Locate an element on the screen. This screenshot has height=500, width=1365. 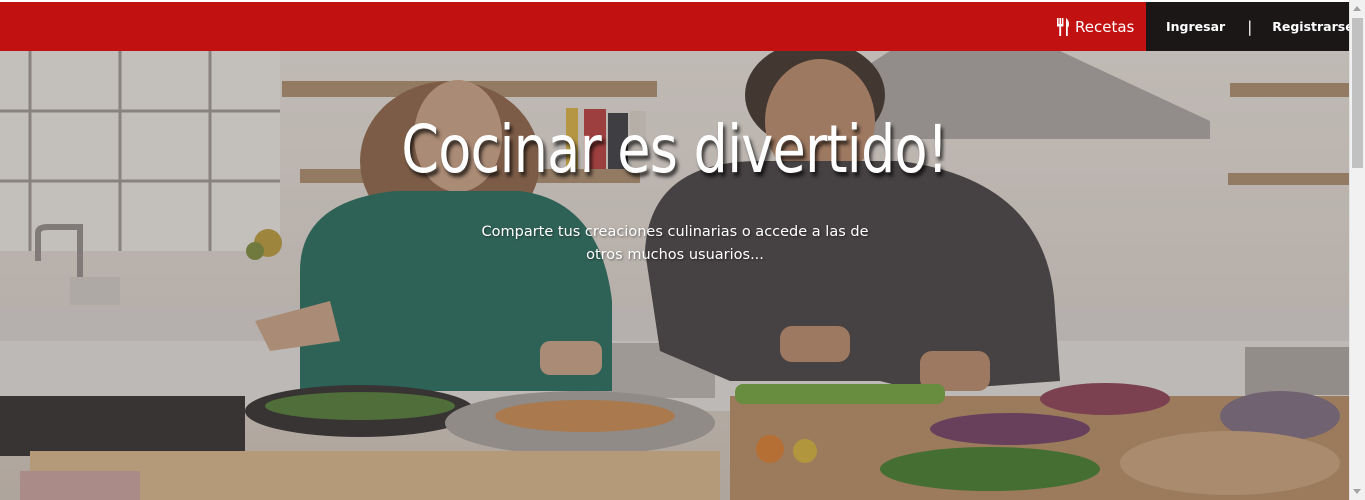
fork-knife-icon is located at coordinates (1063, 26).